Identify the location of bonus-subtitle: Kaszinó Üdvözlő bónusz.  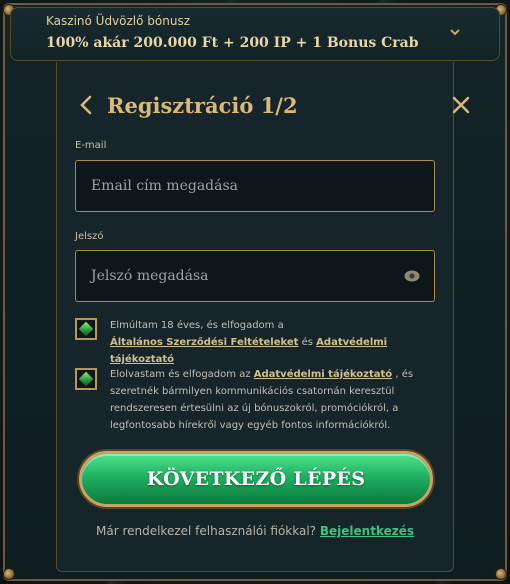
(118, 21).